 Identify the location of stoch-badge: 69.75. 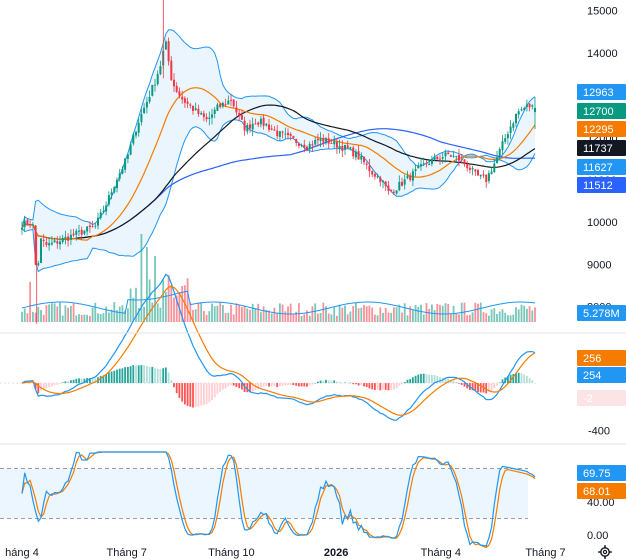
(601, 473).